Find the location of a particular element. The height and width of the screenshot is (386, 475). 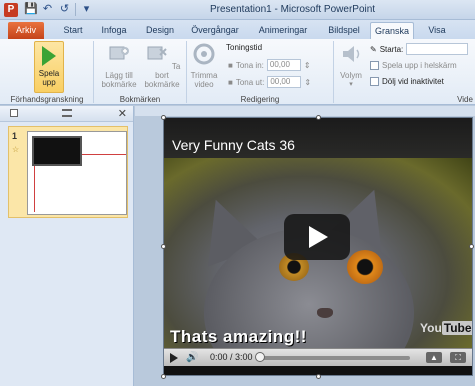

fade-duration-heading: Toningstid is located at coordinates (244, 47).